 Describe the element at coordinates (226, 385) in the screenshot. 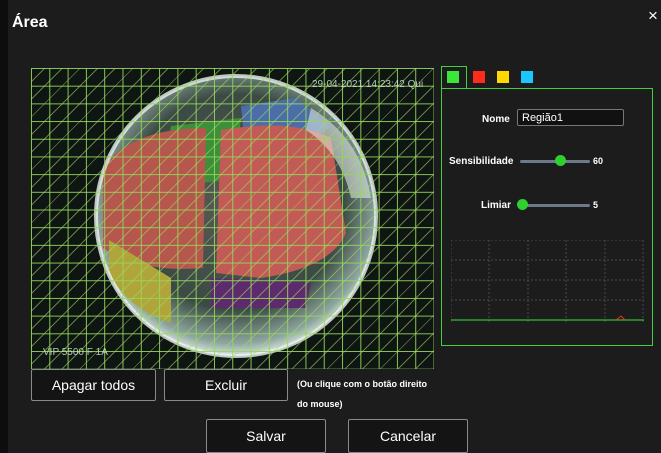

I see `delete-button: Excluir` at that location.